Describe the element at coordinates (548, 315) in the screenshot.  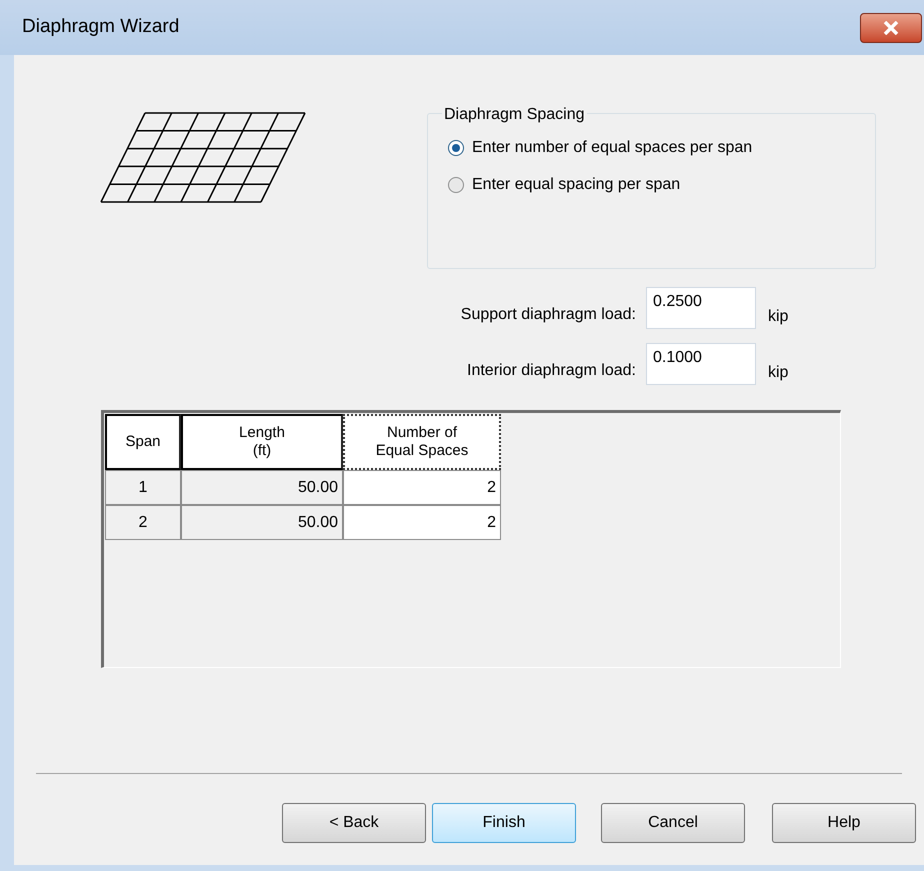
I see `load-label: Support diaphragm load:` at that location.